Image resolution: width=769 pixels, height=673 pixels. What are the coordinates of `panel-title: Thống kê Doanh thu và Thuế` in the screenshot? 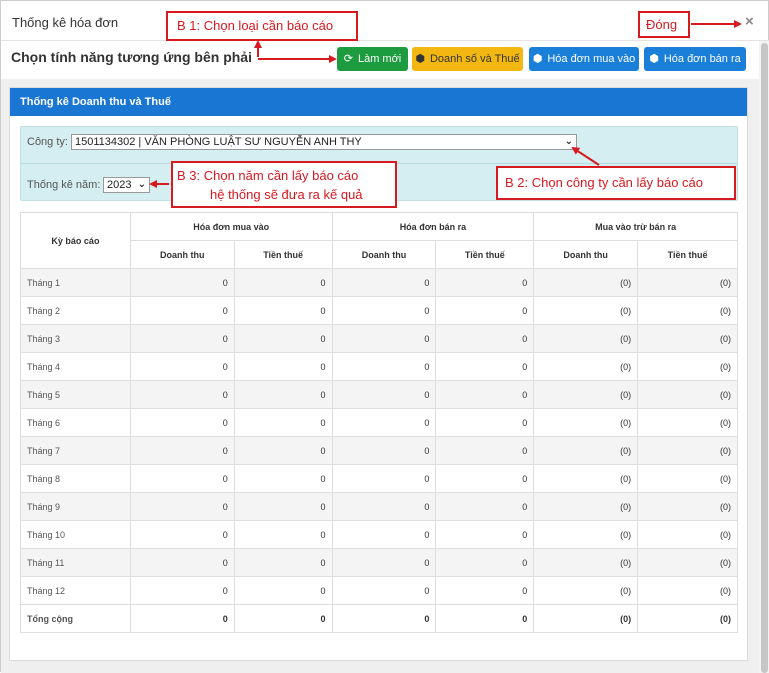 It's located at (378, 102).